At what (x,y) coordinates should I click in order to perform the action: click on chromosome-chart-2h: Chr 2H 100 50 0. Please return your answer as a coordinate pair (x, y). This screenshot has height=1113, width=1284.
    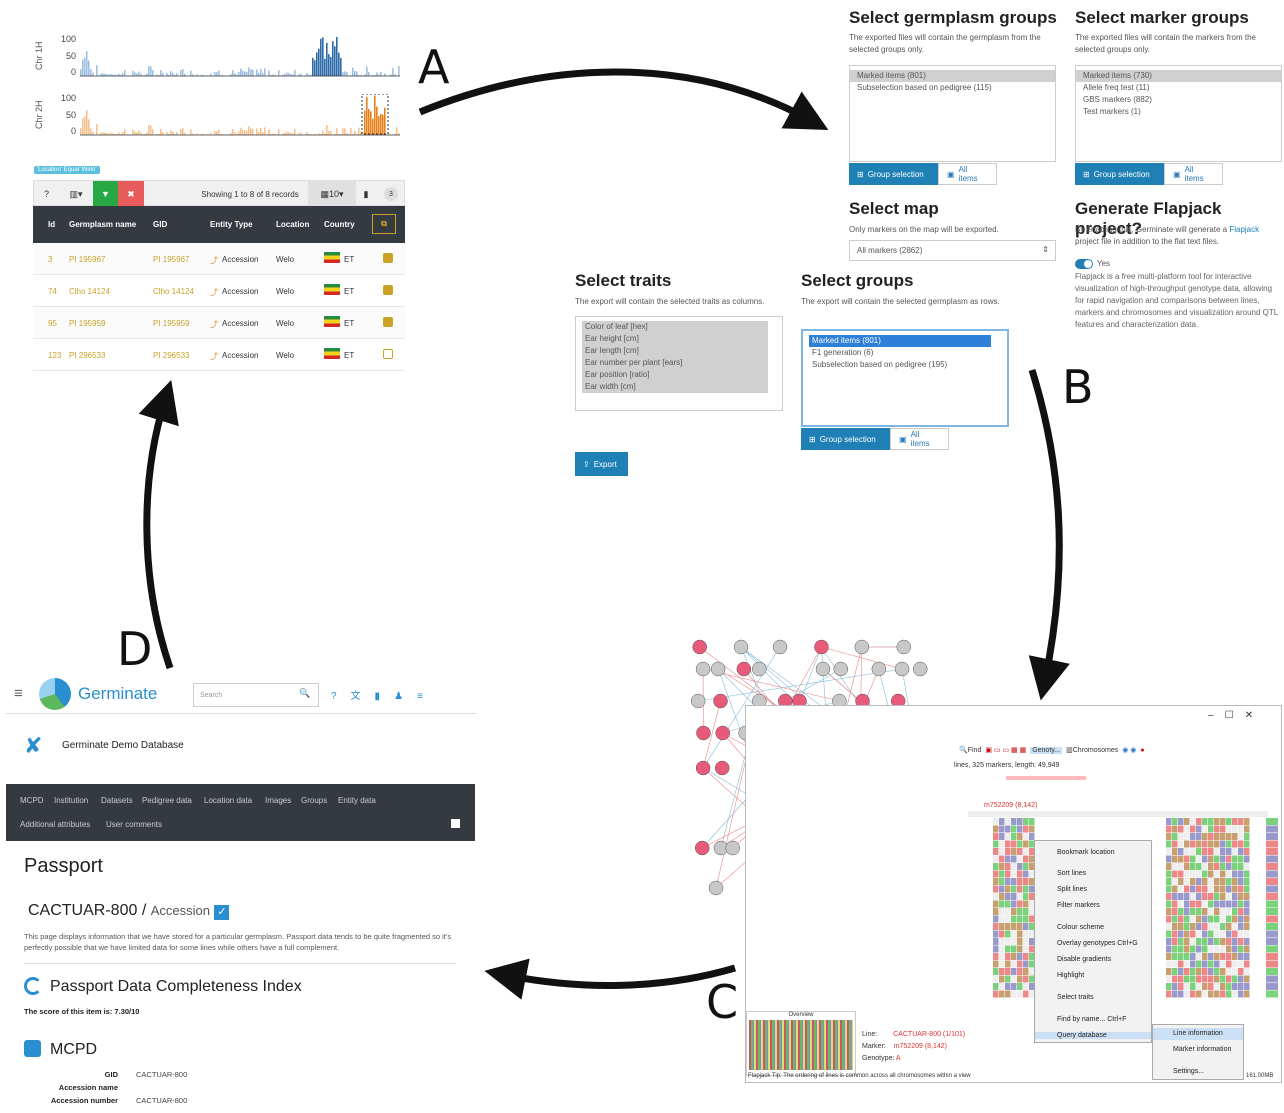
    Looking at the image, I should click on (219, 114).